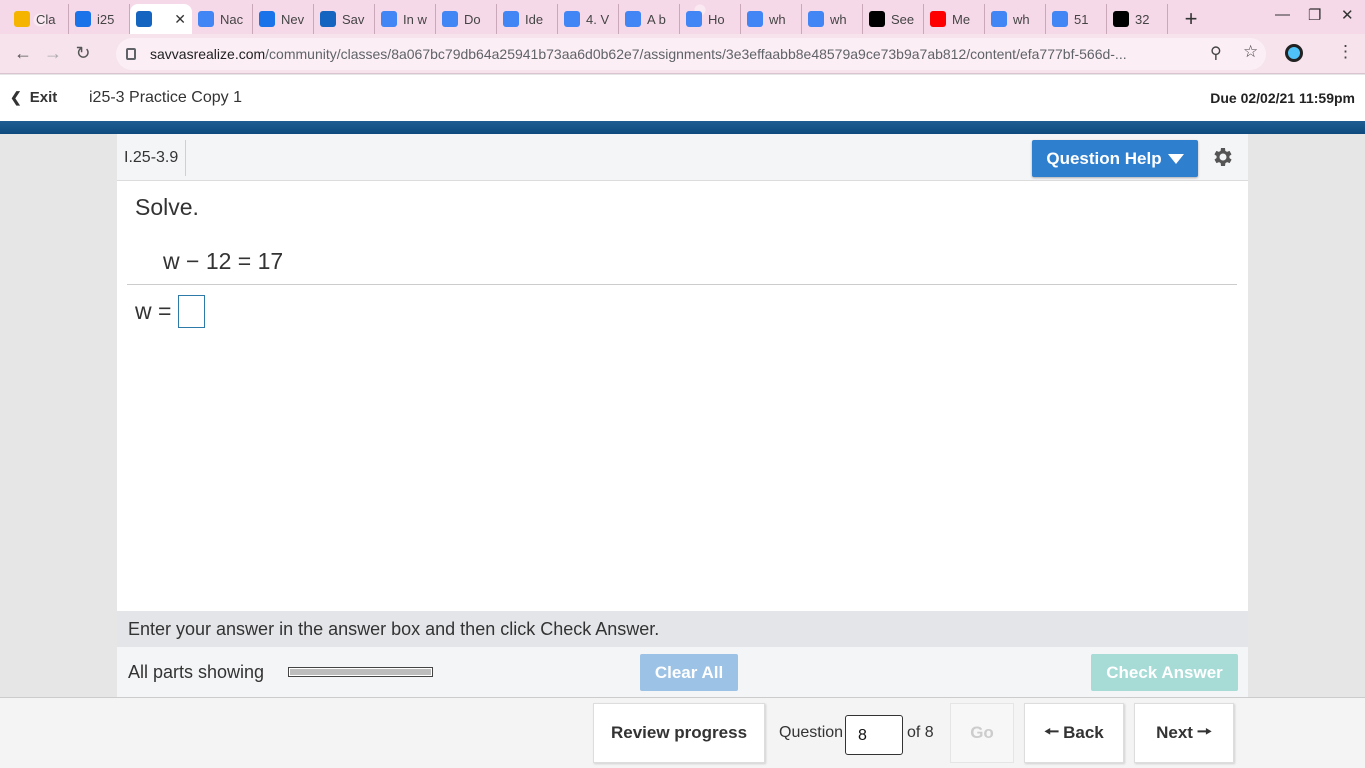 Image resolution: width=1365 pixels, height=768 pixels. What do you see at coordinates (353, 19) in the screenshot?
I see `tab-title: Sav` at bounding box center [353, 19].